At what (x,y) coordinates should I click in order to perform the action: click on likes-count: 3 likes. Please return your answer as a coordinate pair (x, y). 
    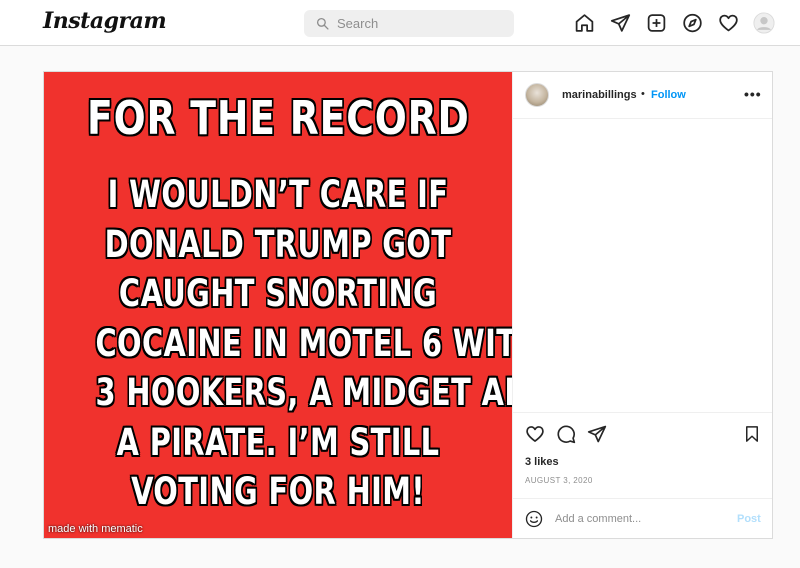
    Looking at the image, I should click on (542, 462).